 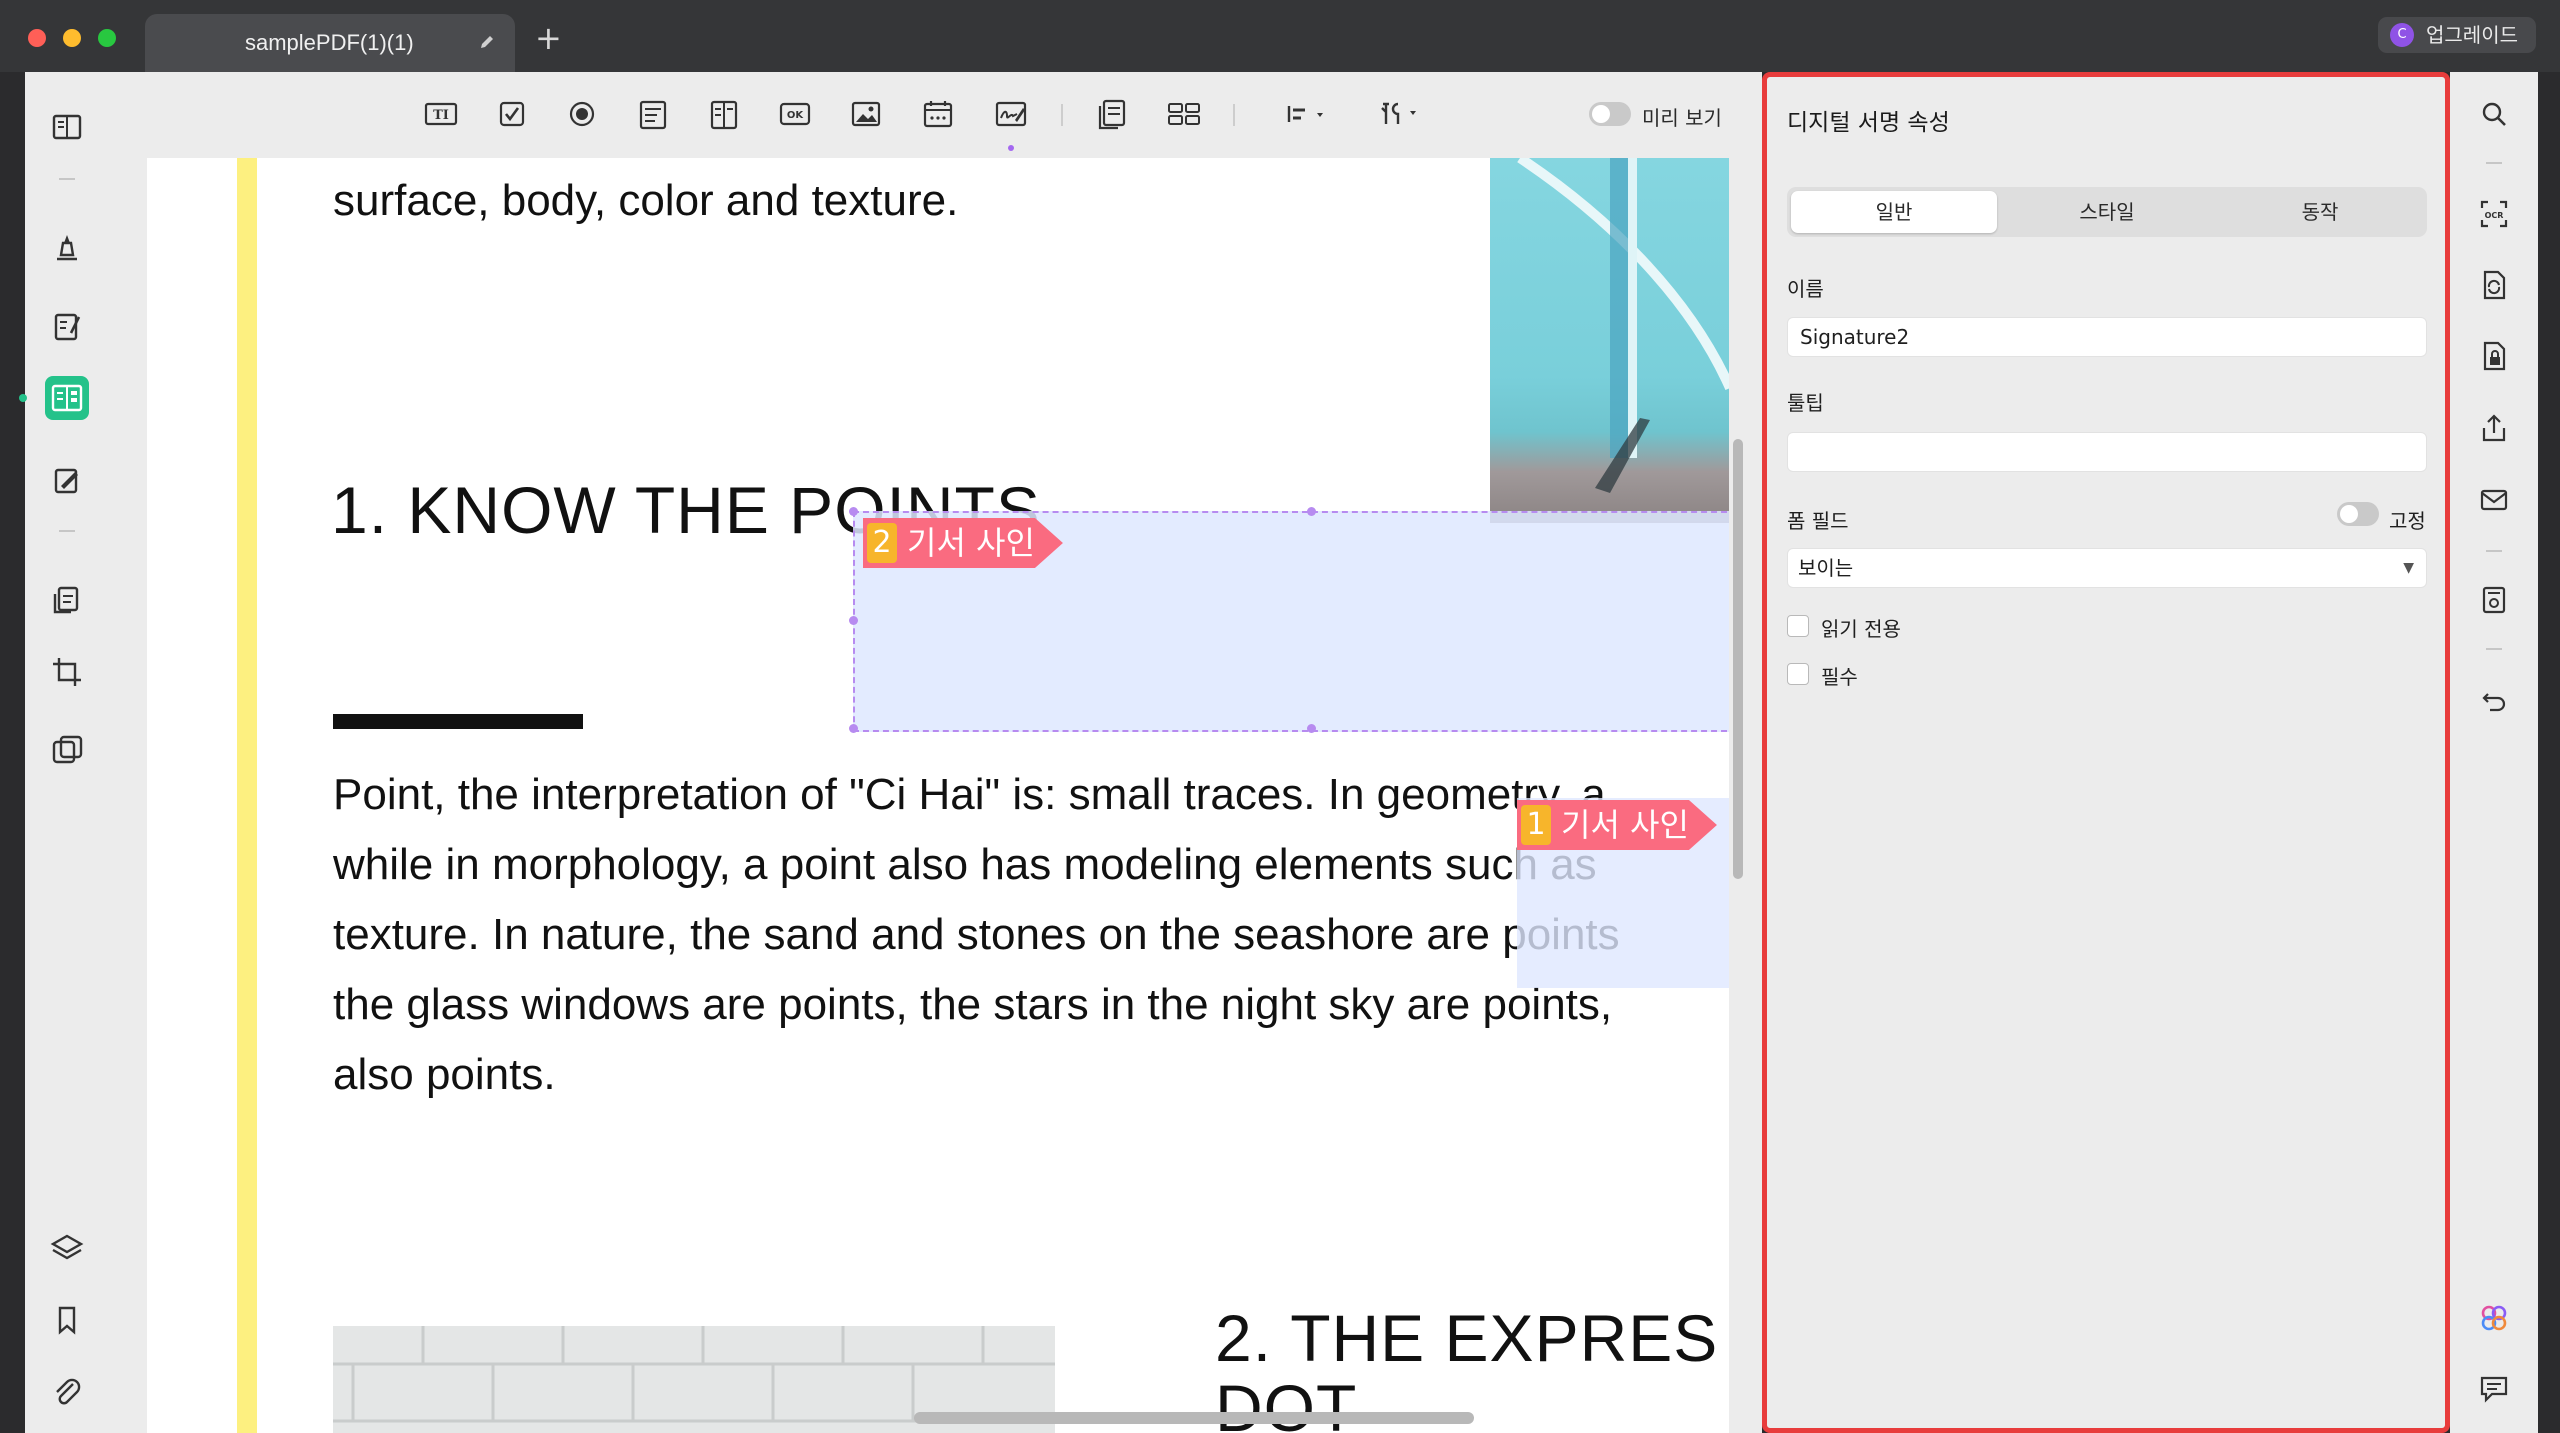 I want to click on form-toolbar: TI OK 미리 보기, so click(x=935, y=113).